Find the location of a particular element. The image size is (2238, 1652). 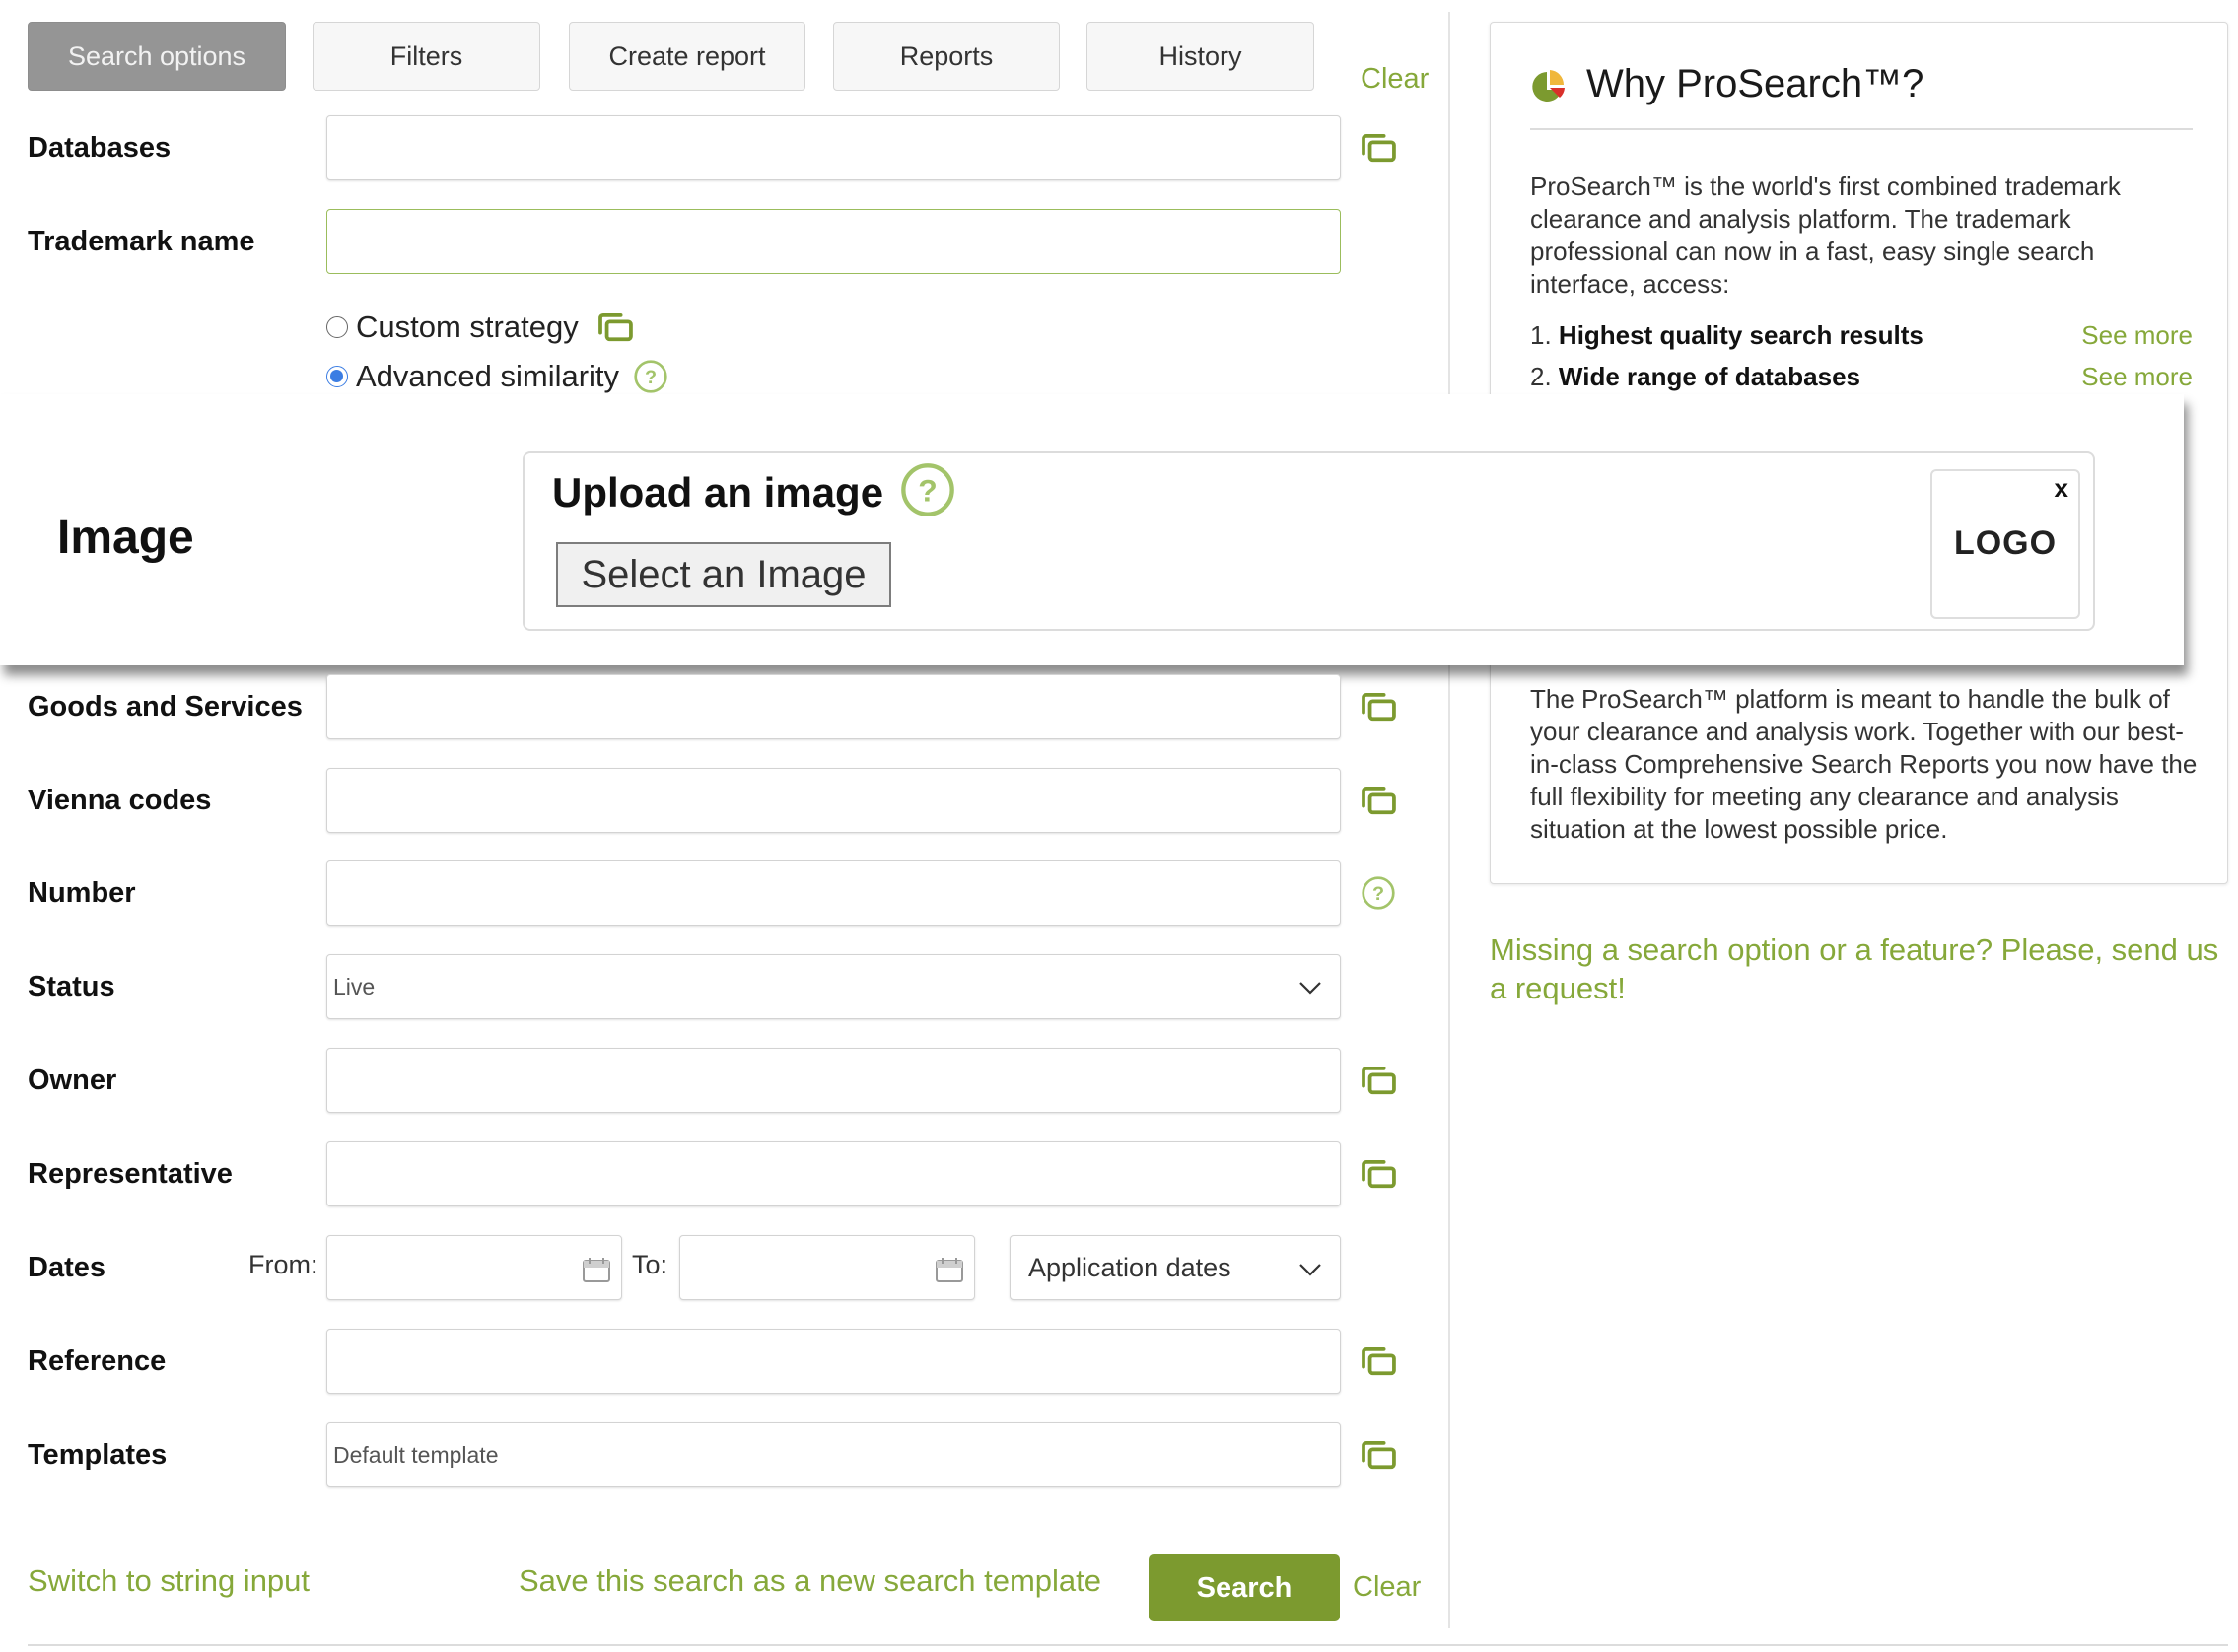

tab-history: History is located at coordinates (1200, 56).